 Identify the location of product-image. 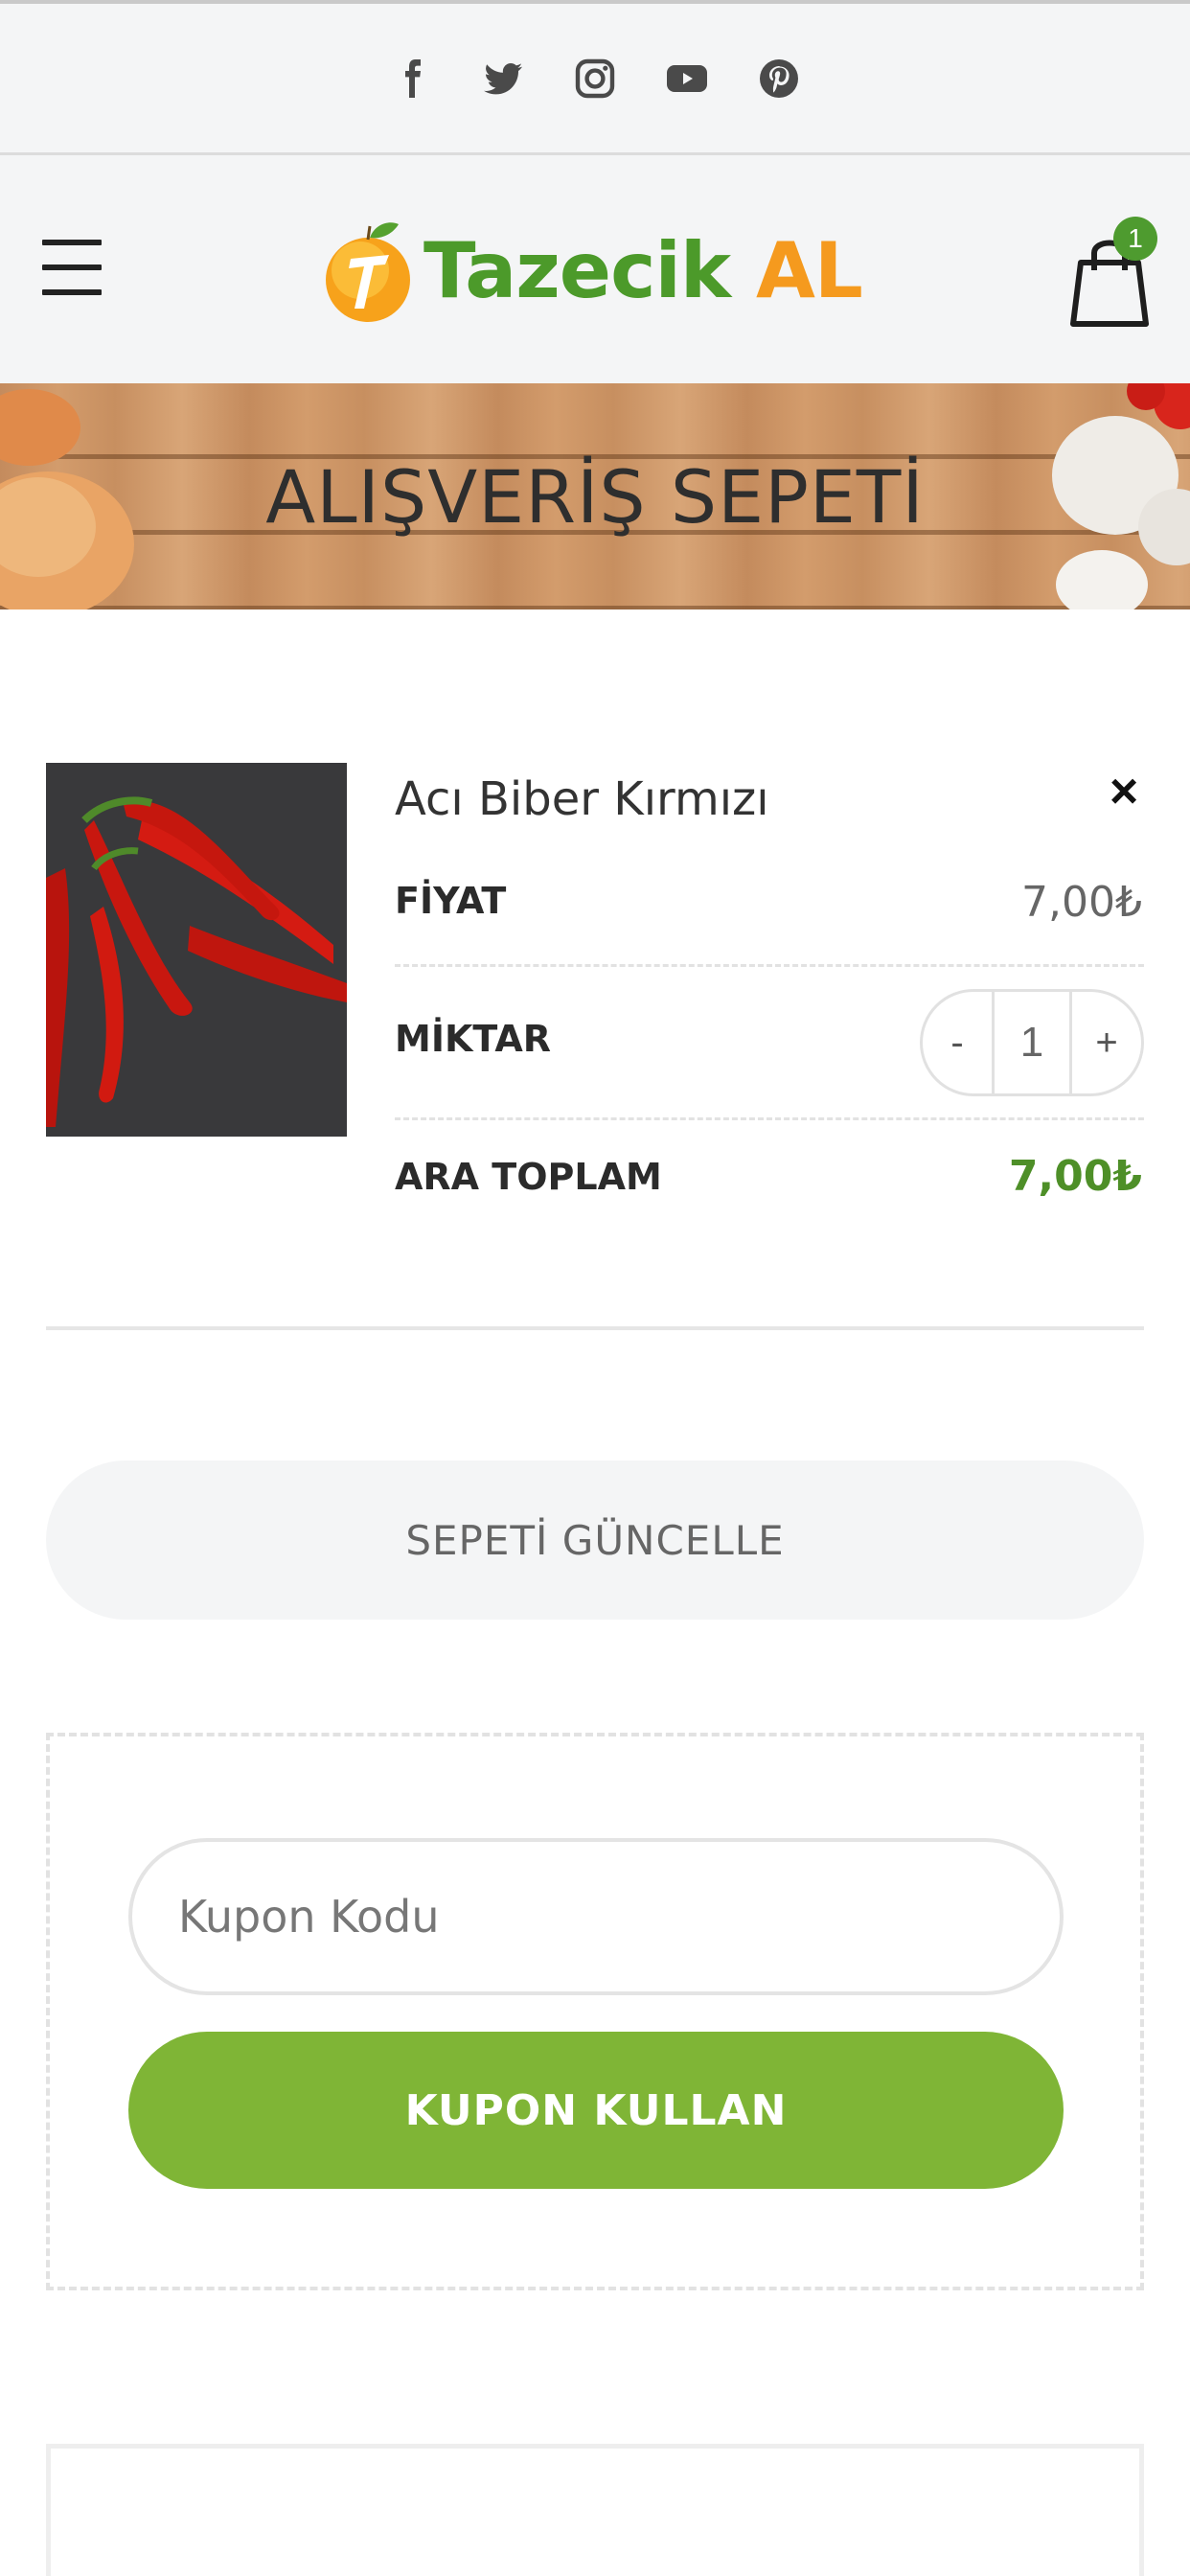
(197, 950).